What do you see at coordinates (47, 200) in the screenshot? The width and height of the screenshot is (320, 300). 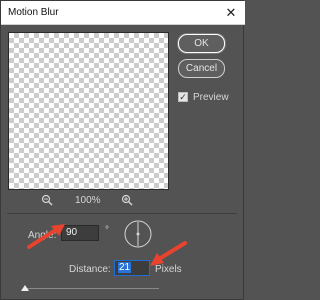 I see `zoom-out-icon` at bounding box center [47, 200].